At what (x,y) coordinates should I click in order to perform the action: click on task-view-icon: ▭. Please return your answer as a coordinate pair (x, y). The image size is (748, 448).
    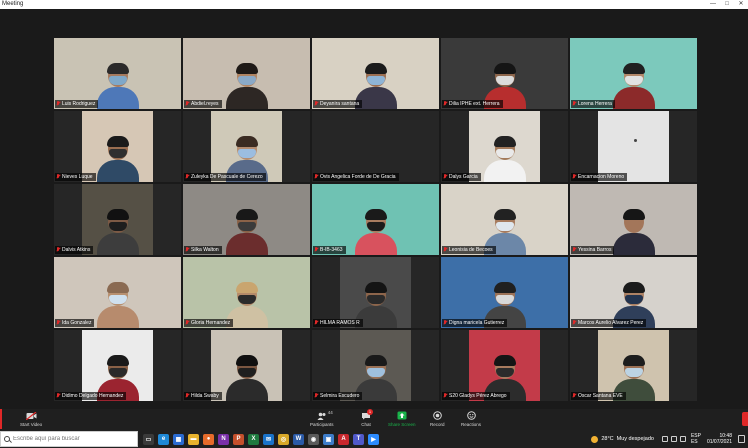
    Looking at the image, I should click on (148, 439).